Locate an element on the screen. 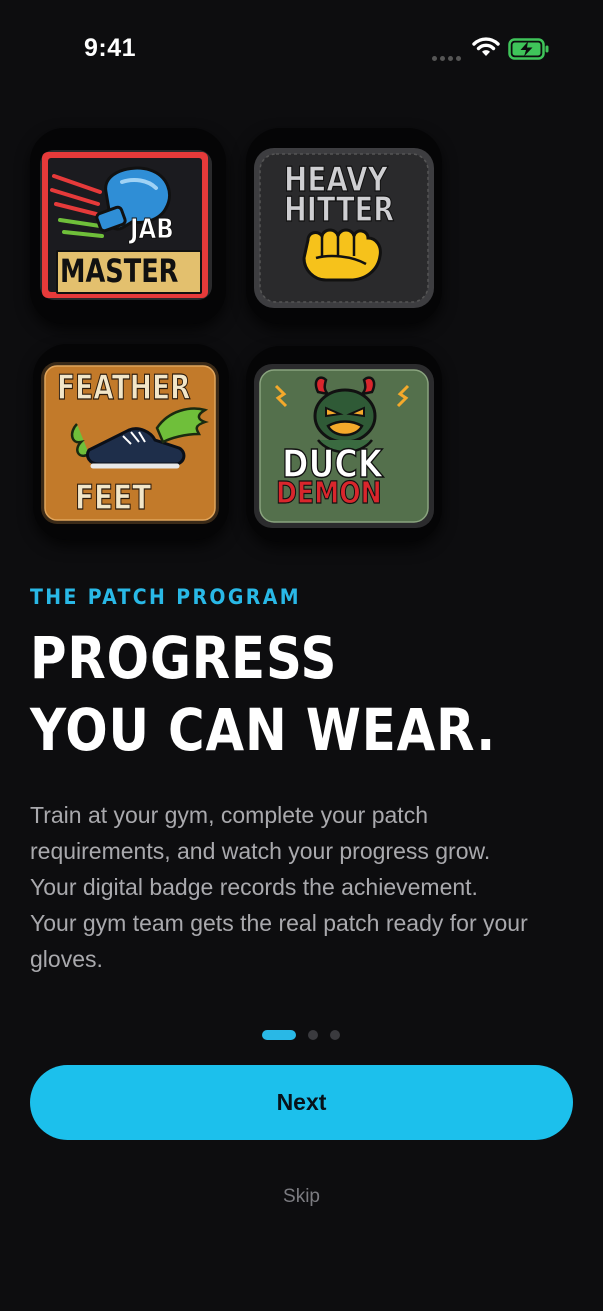  patch-jab-title: JAB is located at coordinates (152, 229).